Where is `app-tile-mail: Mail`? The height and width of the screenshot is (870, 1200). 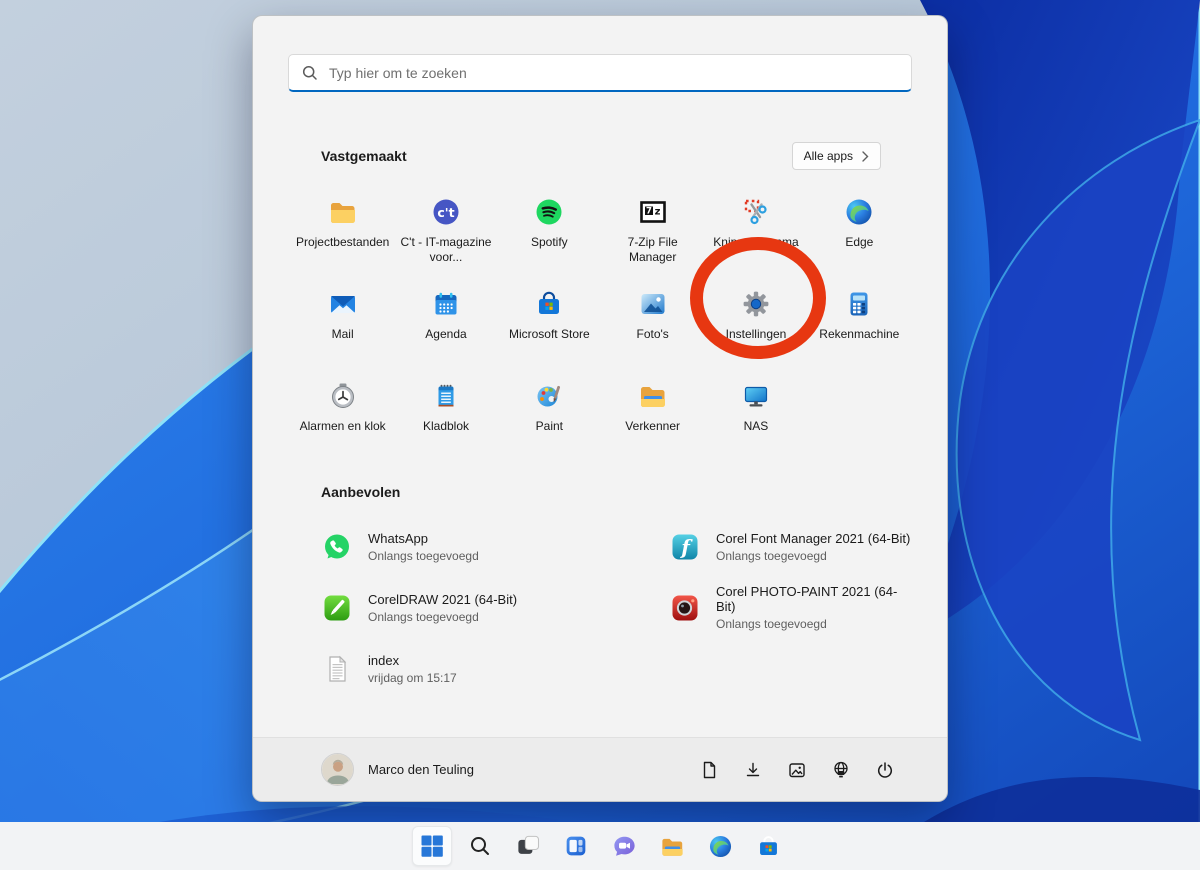 app-tile-mail: Mail is located at coordinates (342, 324).